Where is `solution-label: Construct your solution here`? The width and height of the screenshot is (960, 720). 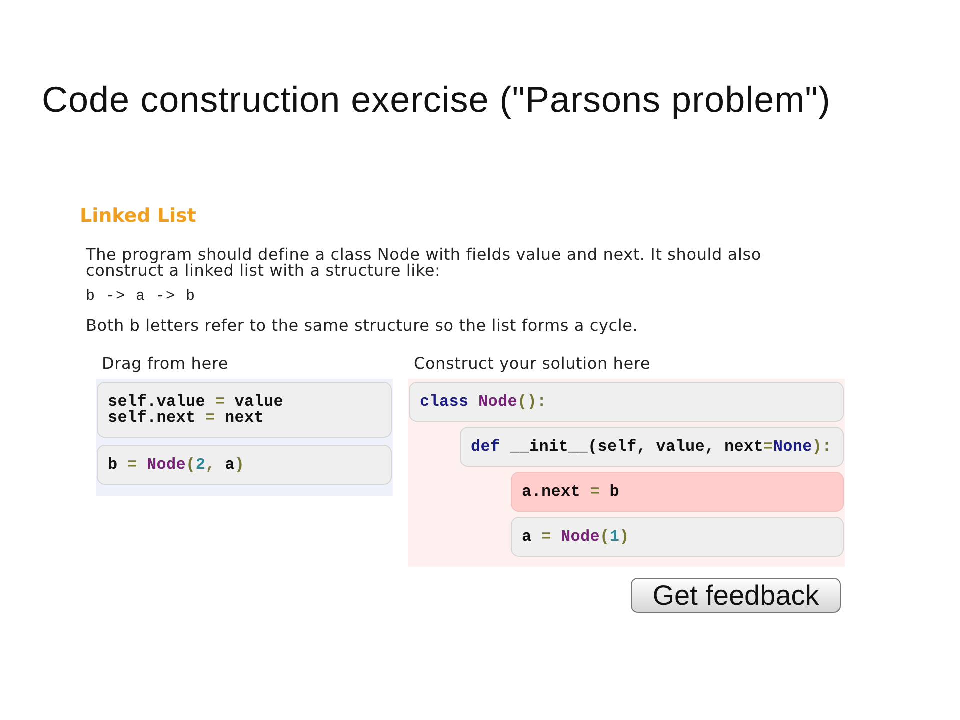 solution-label: Construct your solution here is located at coordinates (532, 364).